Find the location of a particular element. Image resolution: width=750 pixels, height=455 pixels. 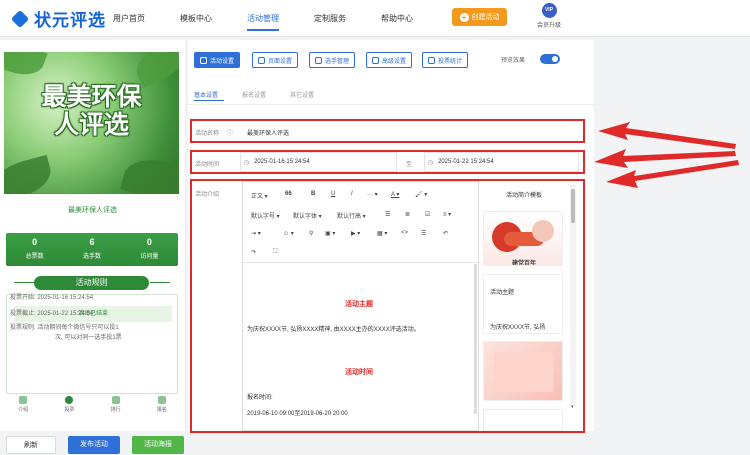

refresh-button: 刷新 is located at coordinates (31, 445).